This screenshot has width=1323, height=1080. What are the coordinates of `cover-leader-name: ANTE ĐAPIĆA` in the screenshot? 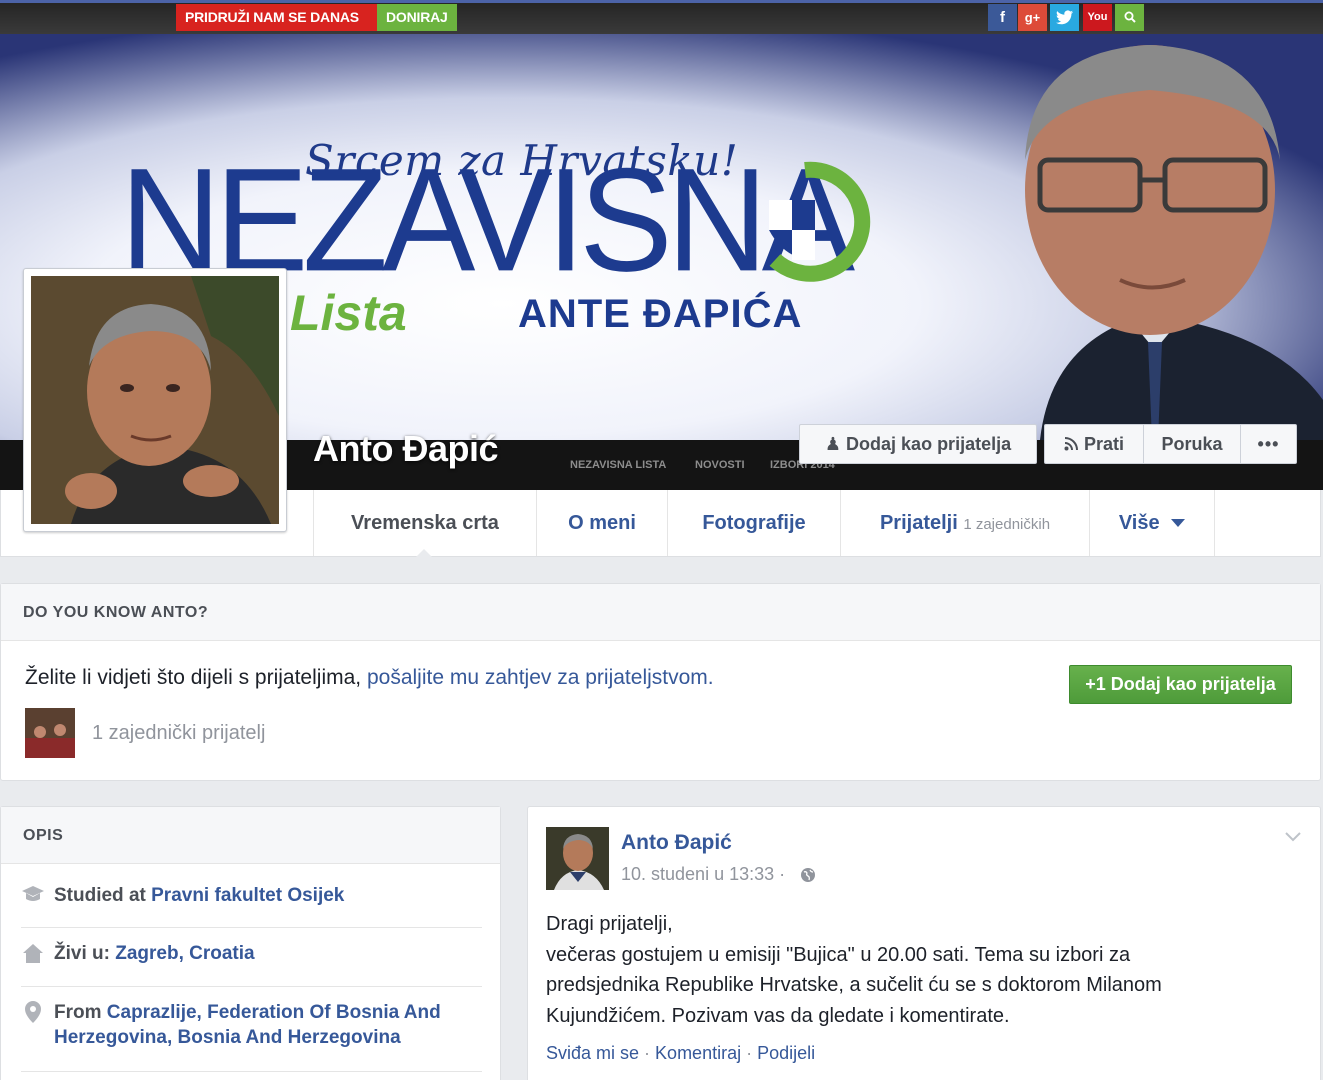 It's located at (660, 314).